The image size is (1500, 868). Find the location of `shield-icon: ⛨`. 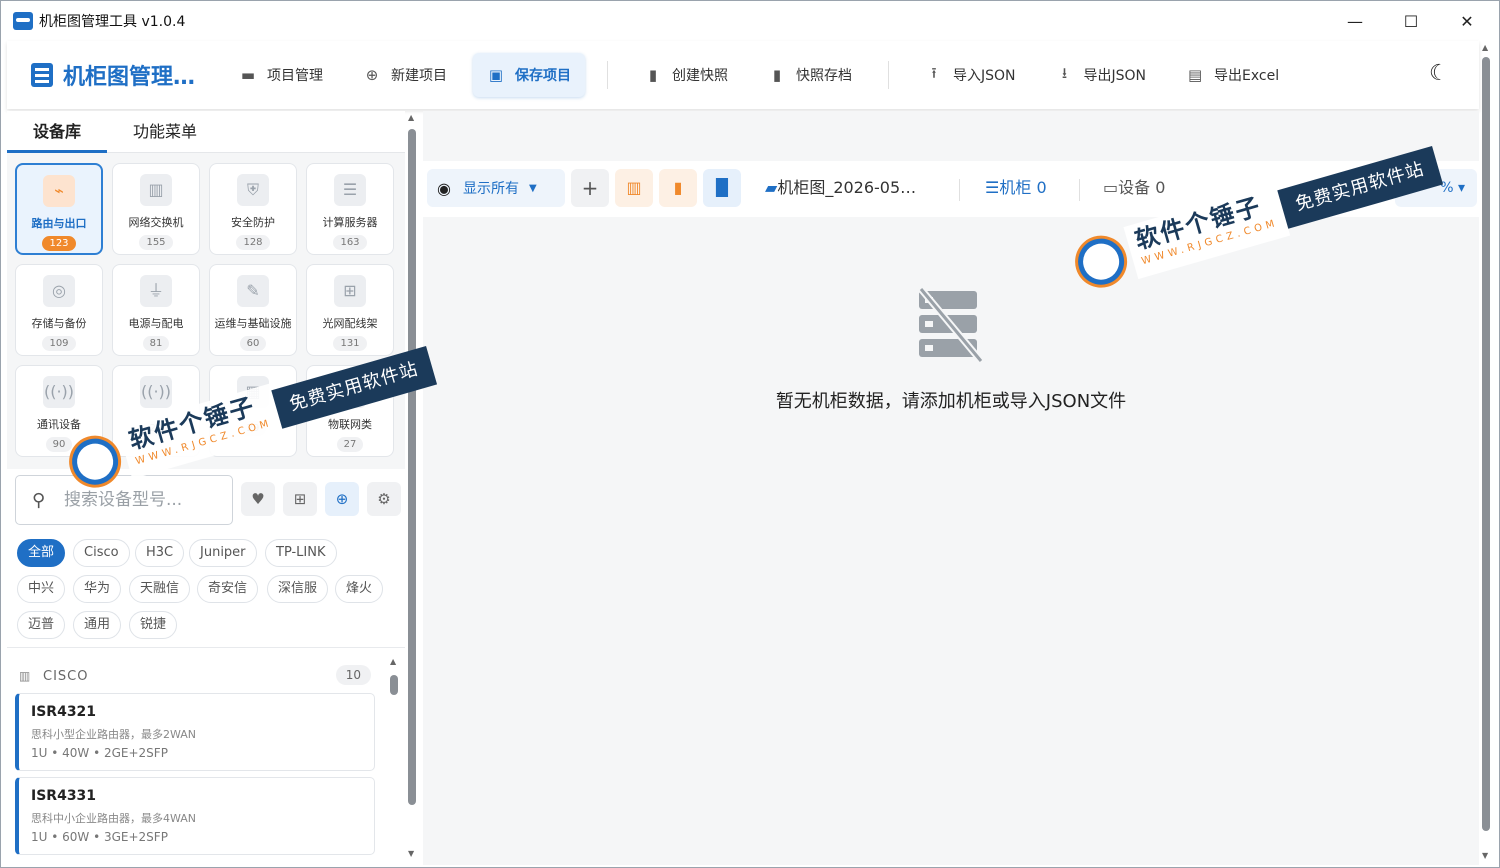

shield-icon: ⛨ is located at coordinates (253, 190).